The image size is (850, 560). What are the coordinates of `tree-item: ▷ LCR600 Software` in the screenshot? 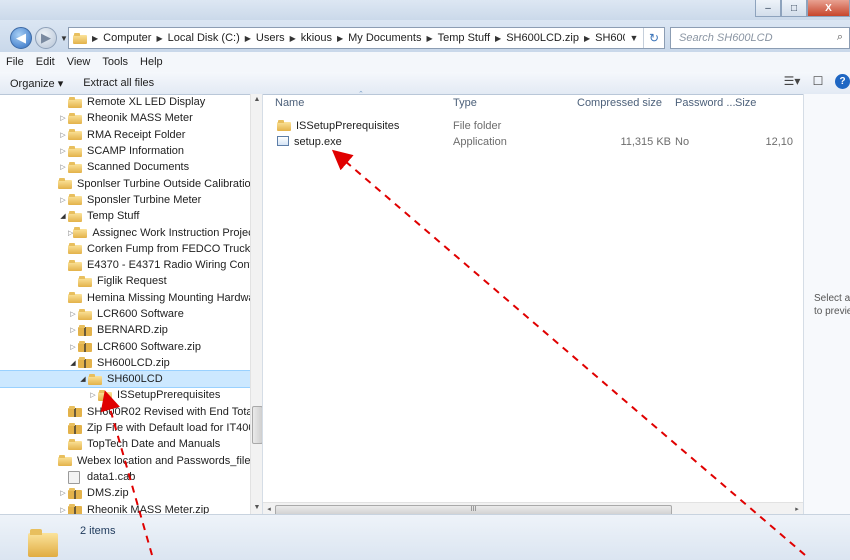 It's located at (125, 314).